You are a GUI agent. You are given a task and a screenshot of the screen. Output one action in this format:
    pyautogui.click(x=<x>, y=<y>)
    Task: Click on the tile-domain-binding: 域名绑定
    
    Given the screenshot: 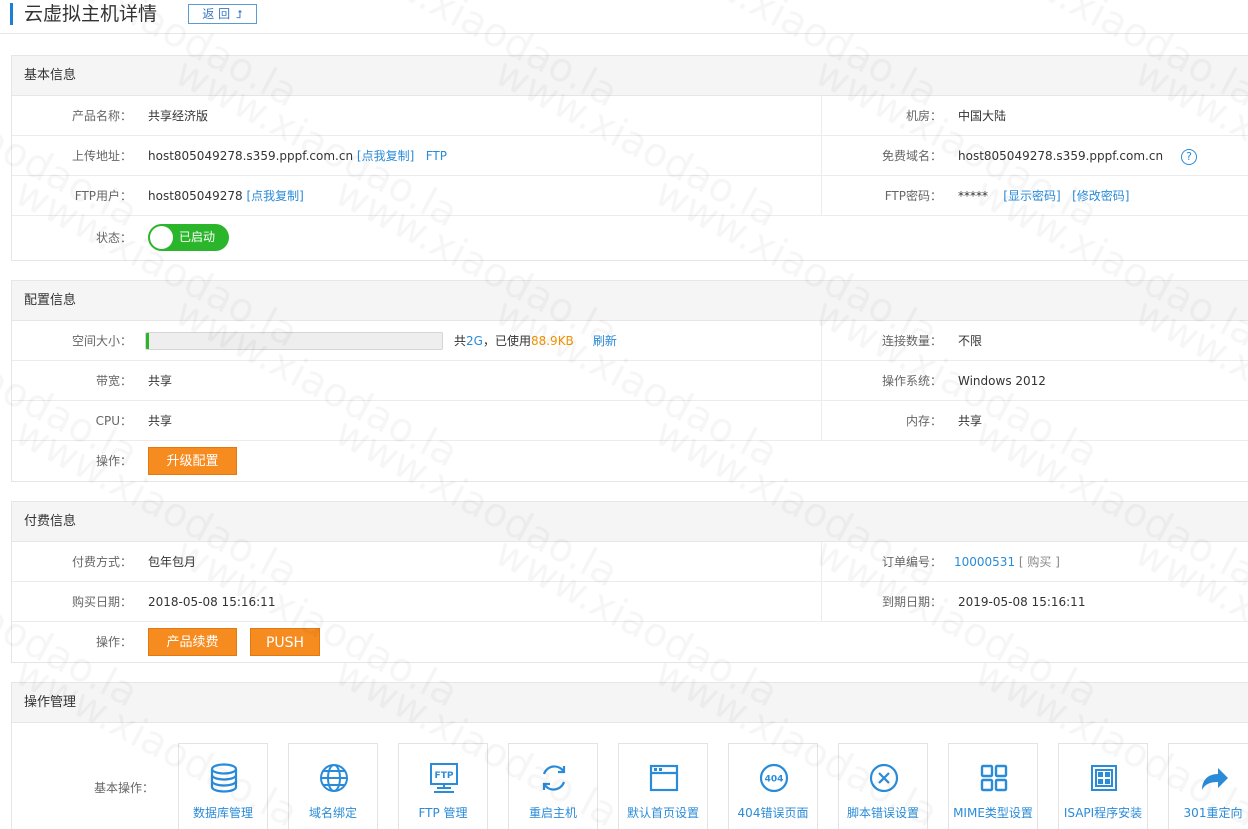 What is the action you would take?
    pyautogui.click(x=333, y=786)
    